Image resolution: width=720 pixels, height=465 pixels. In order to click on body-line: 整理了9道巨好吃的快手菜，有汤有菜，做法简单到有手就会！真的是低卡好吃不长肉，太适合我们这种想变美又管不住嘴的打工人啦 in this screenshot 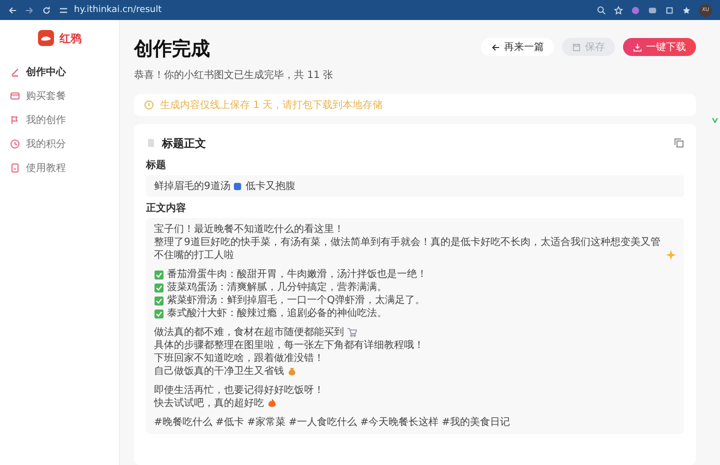, I will do `click(408, 249)`.